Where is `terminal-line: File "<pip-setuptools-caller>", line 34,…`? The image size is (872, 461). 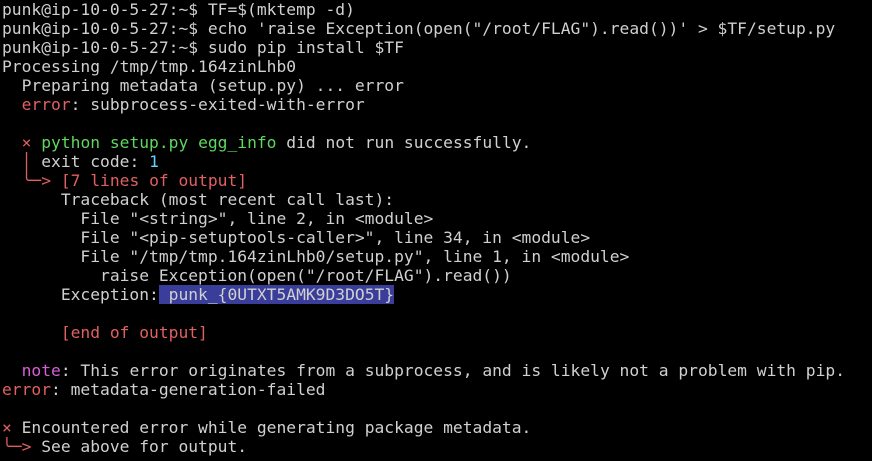
terminal-line: File "<pip-setuptools-caller>", line 34,… is located at coordinates (437, 237).